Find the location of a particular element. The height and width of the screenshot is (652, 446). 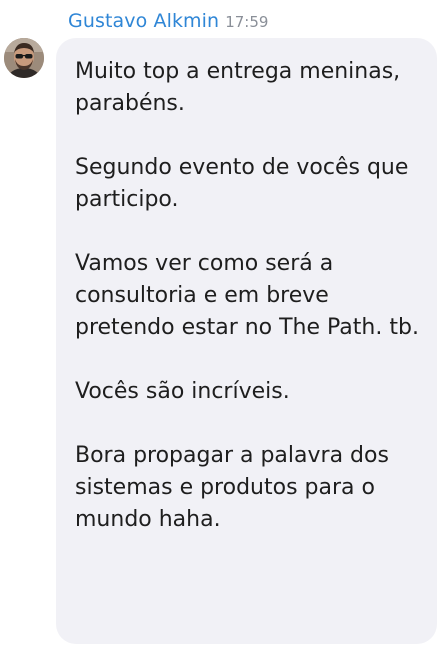

message-paragraph: Segundo evento de vocês que participo. is located at coordinates (242, 183).